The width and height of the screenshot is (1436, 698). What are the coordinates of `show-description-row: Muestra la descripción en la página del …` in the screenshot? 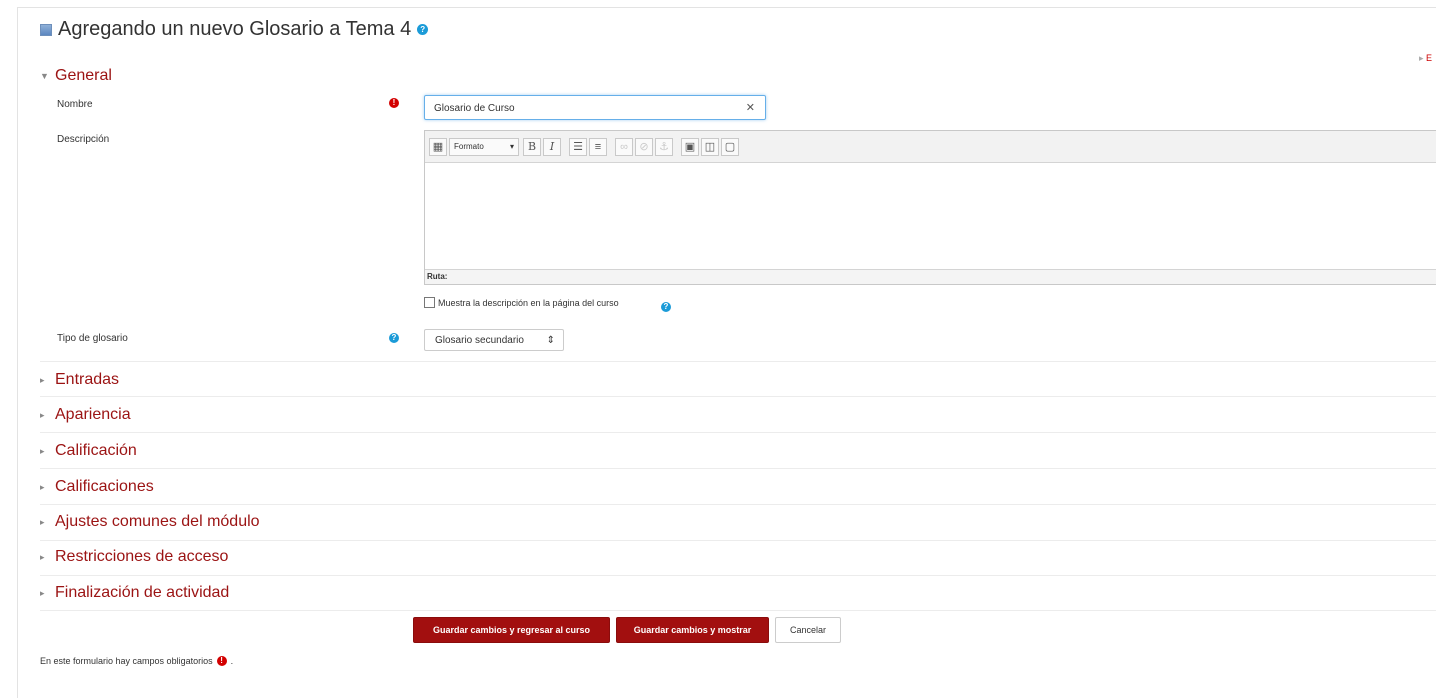 It's located at (521, 302).